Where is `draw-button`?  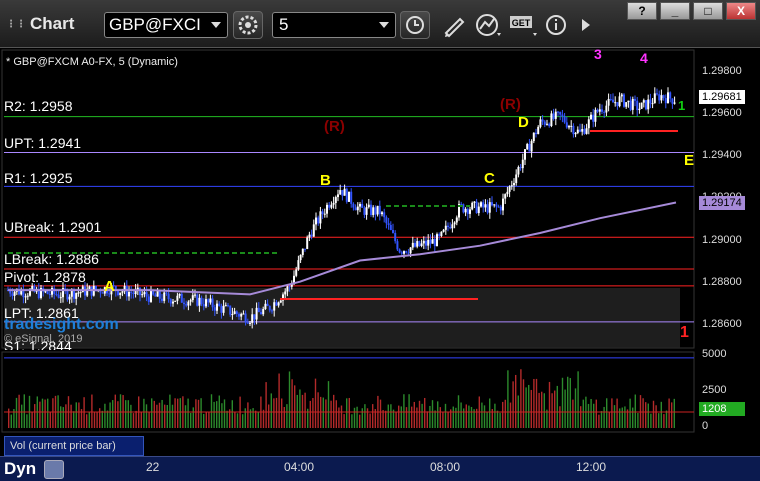 draw-button is located at coordinates (454, 25).